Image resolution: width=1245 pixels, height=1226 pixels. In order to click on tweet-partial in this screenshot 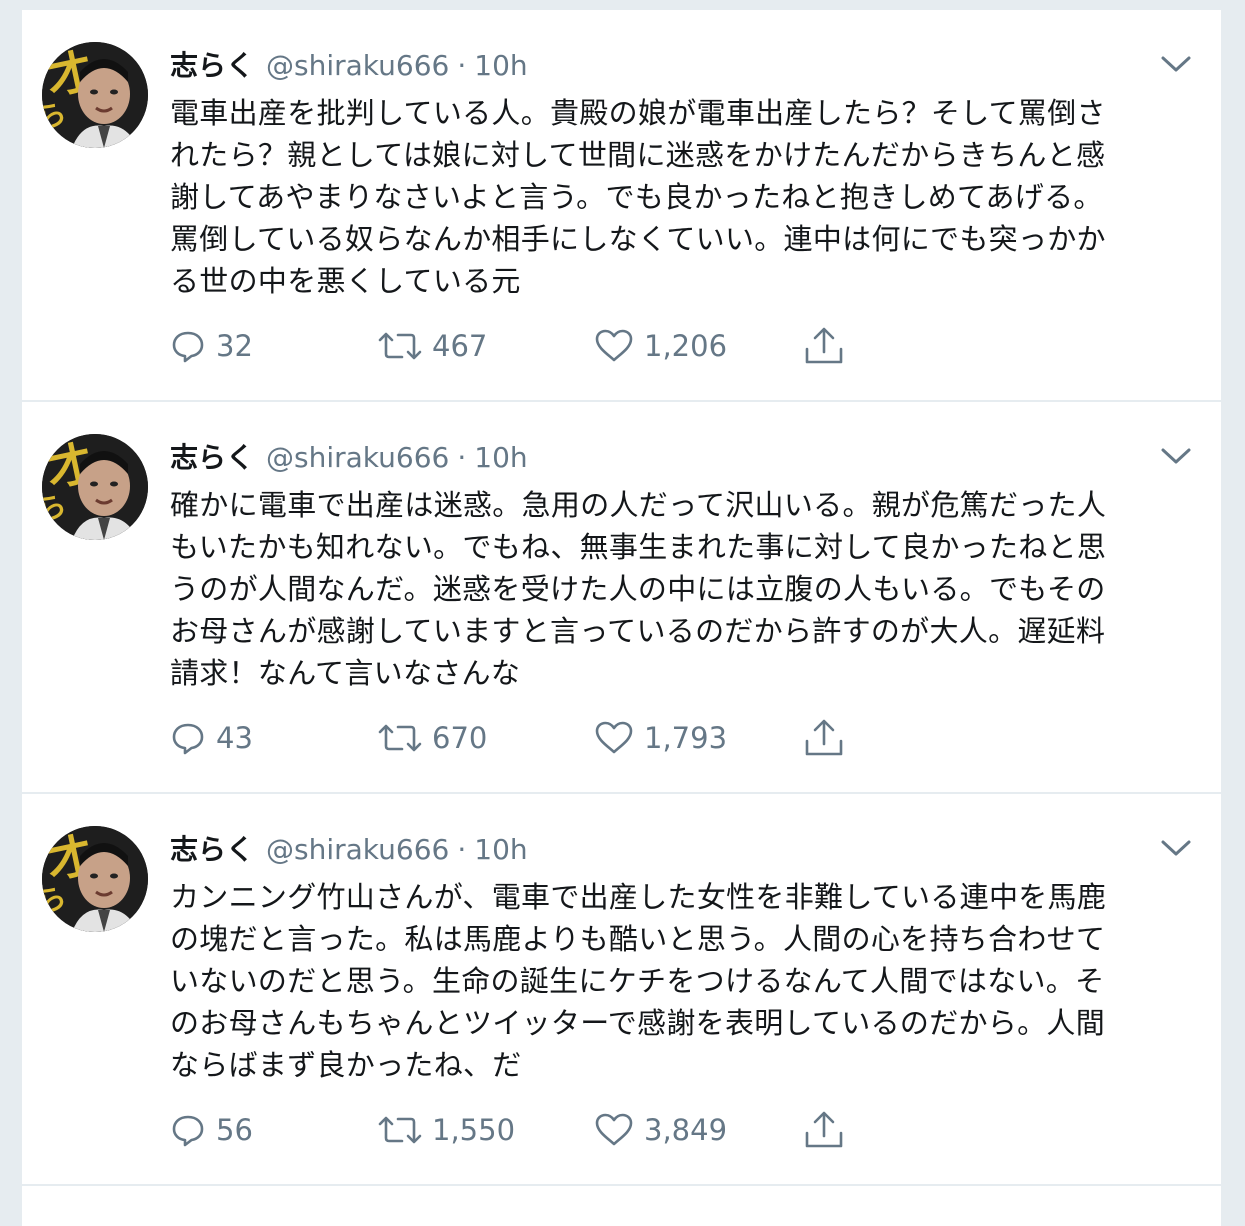, I will do `click(621, 1206)`.